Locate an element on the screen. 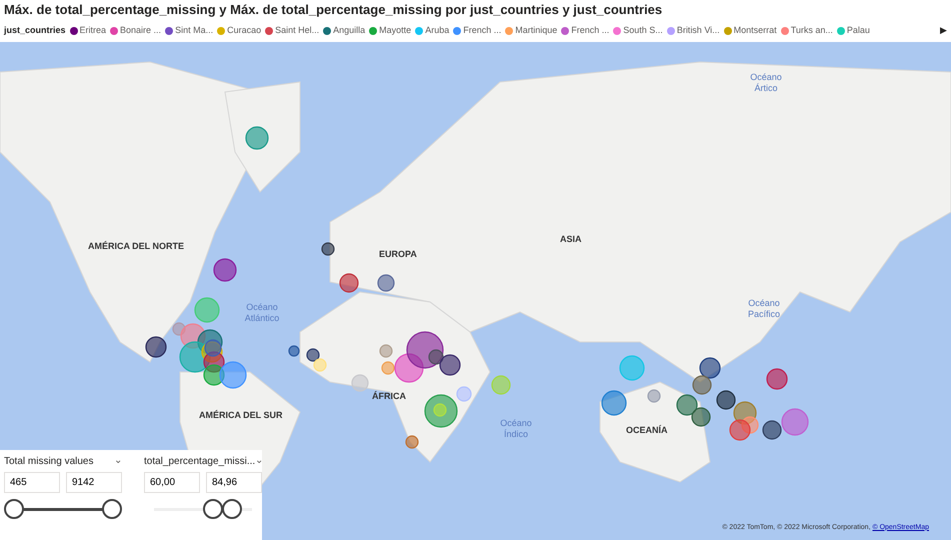 The image size is (951, 540). legend-label: Martinique is located at coordinates (536, 31).